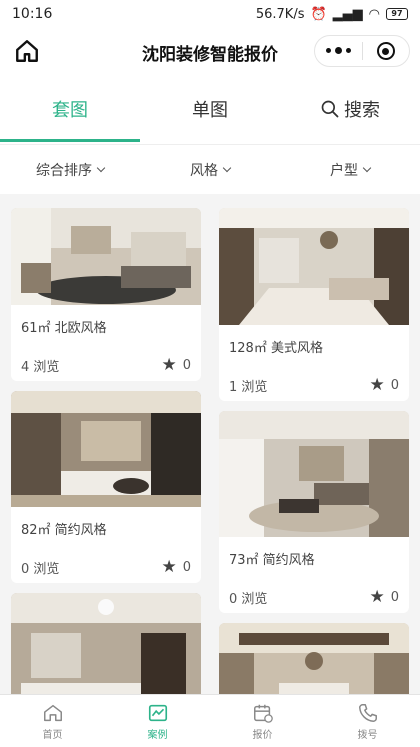 The image size is (420, 747). I want to click on filter-label: 户型, so click(344, 170).